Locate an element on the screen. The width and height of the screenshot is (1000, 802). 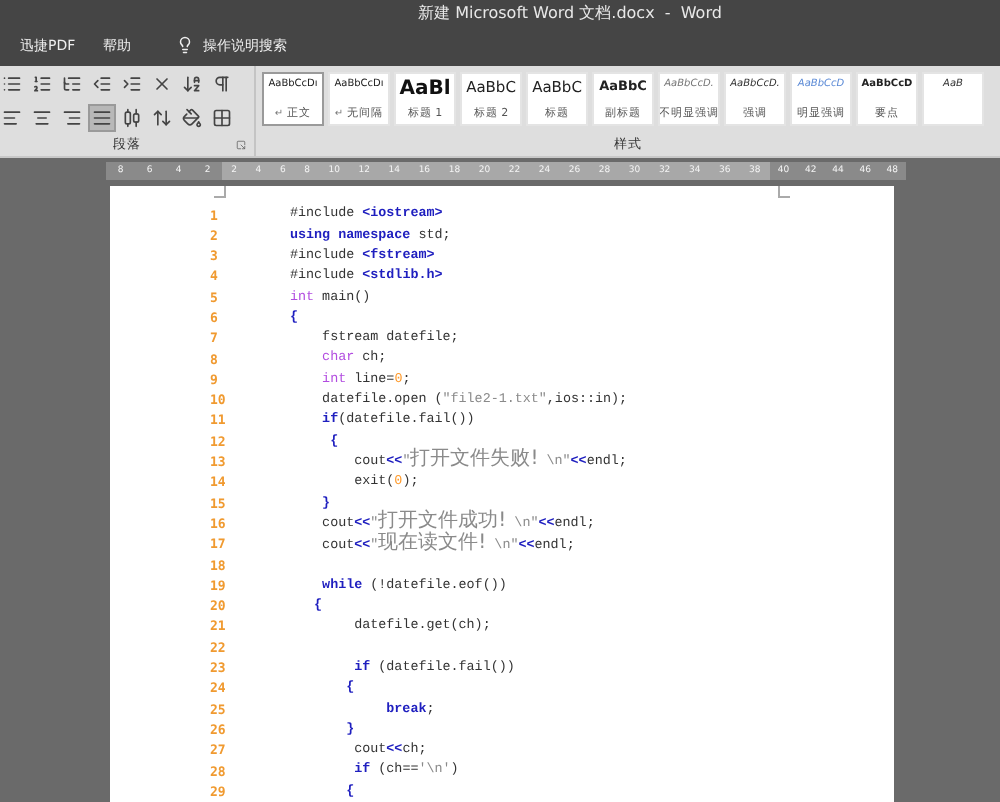
style-preview: AaBl is located at coordinates (425, 89).